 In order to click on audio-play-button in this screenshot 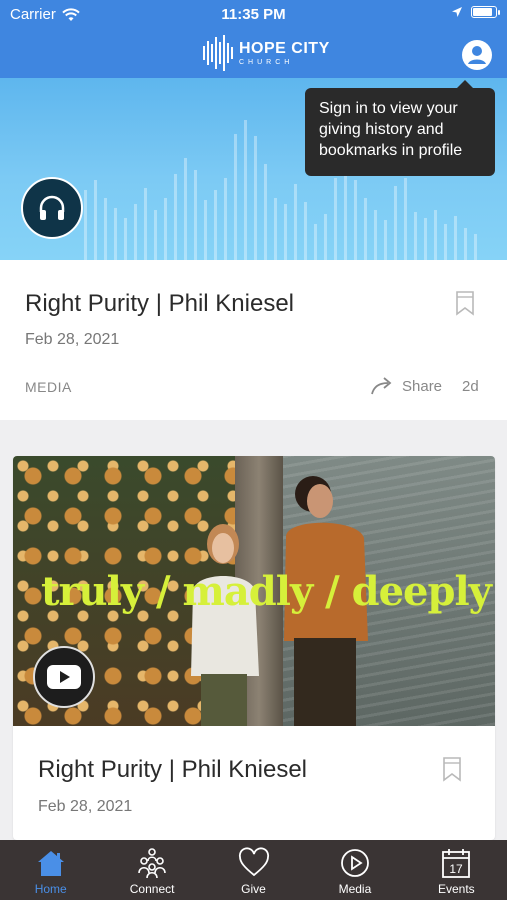, I will do `click(52, 208)`.